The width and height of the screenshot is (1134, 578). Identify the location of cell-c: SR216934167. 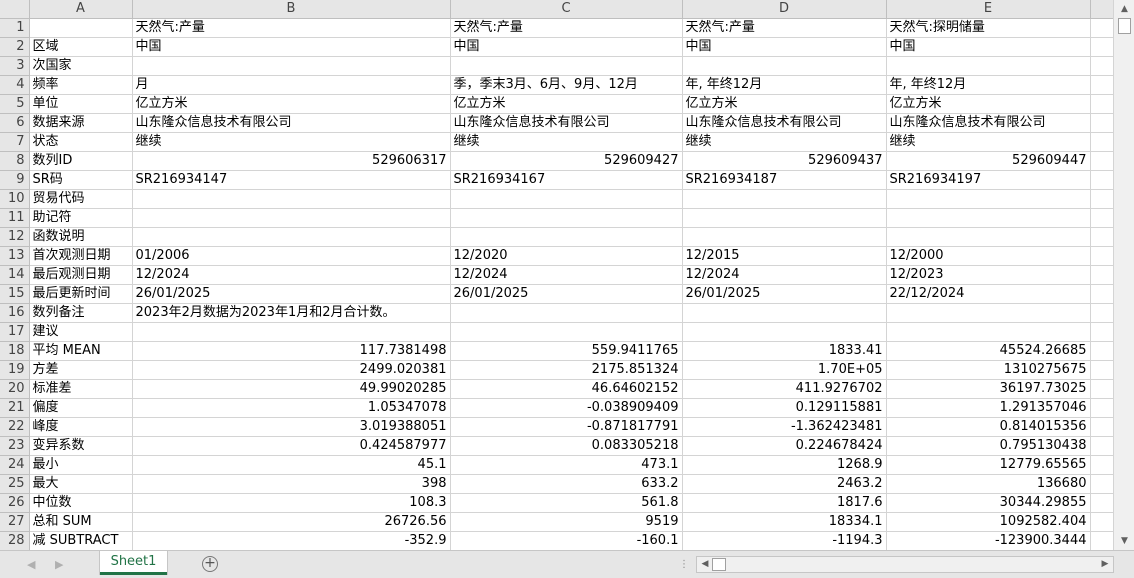
(566, 180).